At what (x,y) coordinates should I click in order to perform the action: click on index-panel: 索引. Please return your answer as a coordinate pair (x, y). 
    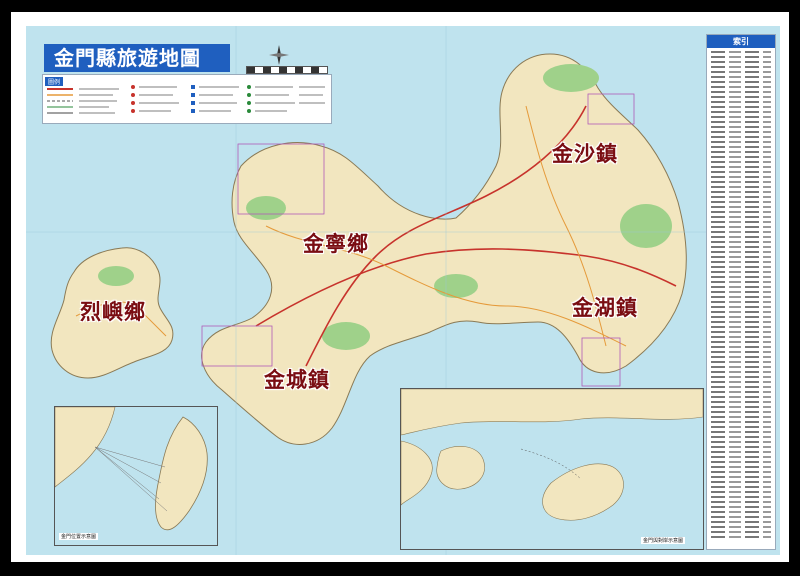
    Looking at the image, I should click on (741, 292).